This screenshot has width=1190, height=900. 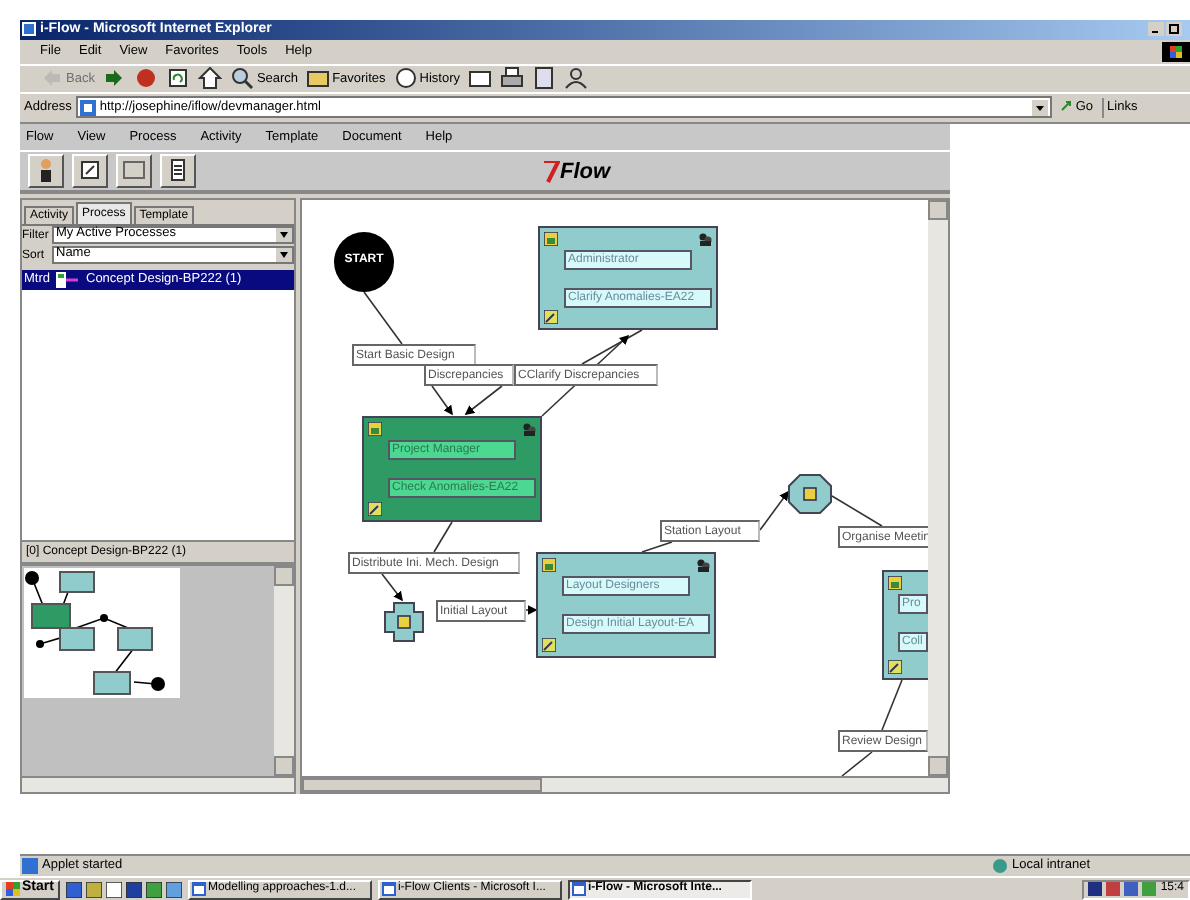 I want to click on cross-node, so click(x=404, y=621).